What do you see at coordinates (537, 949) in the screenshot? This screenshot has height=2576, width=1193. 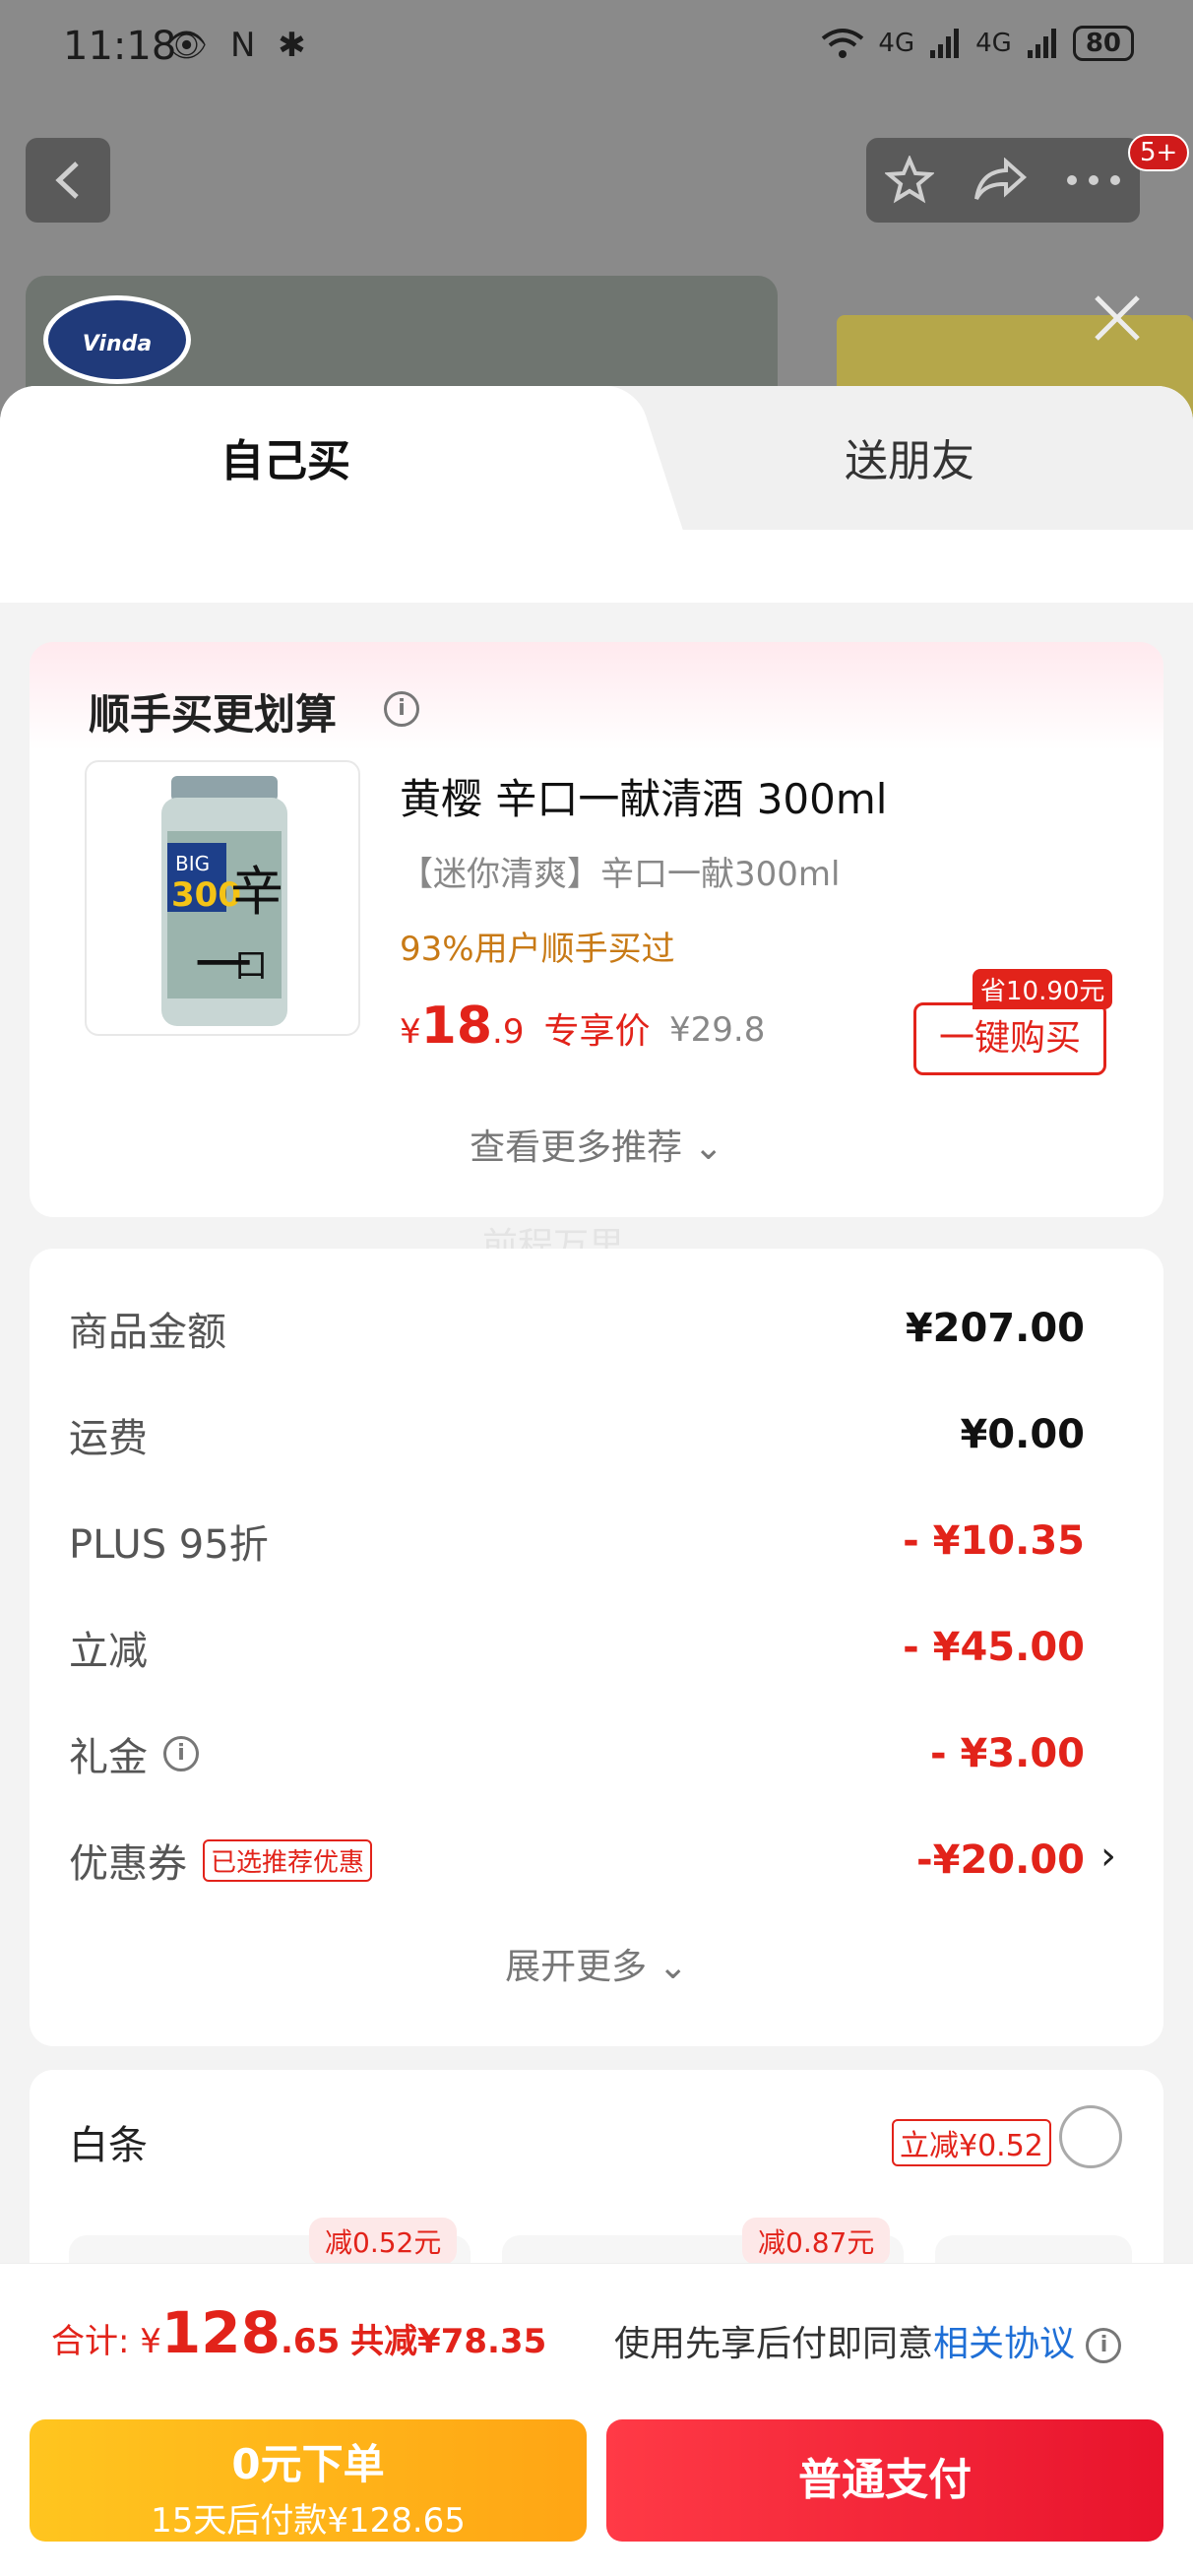 I see `buy-rate-text: 93%用户顺手买过` at bounding box center [537, 949].